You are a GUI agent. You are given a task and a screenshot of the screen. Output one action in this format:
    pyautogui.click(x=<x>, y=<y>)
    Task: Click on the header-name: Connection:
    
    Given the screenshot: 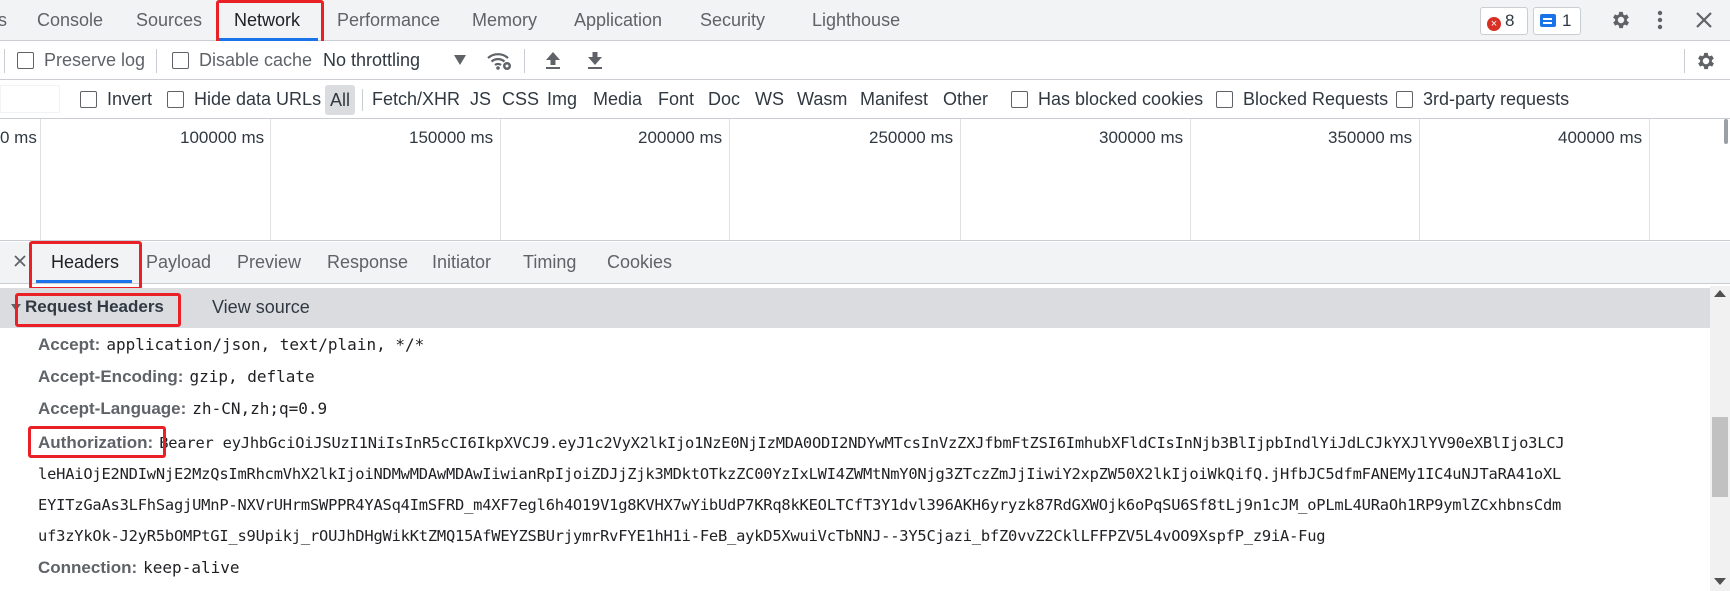 What is the action you would take?
    pyautogui.click(x=88, y=567)
    